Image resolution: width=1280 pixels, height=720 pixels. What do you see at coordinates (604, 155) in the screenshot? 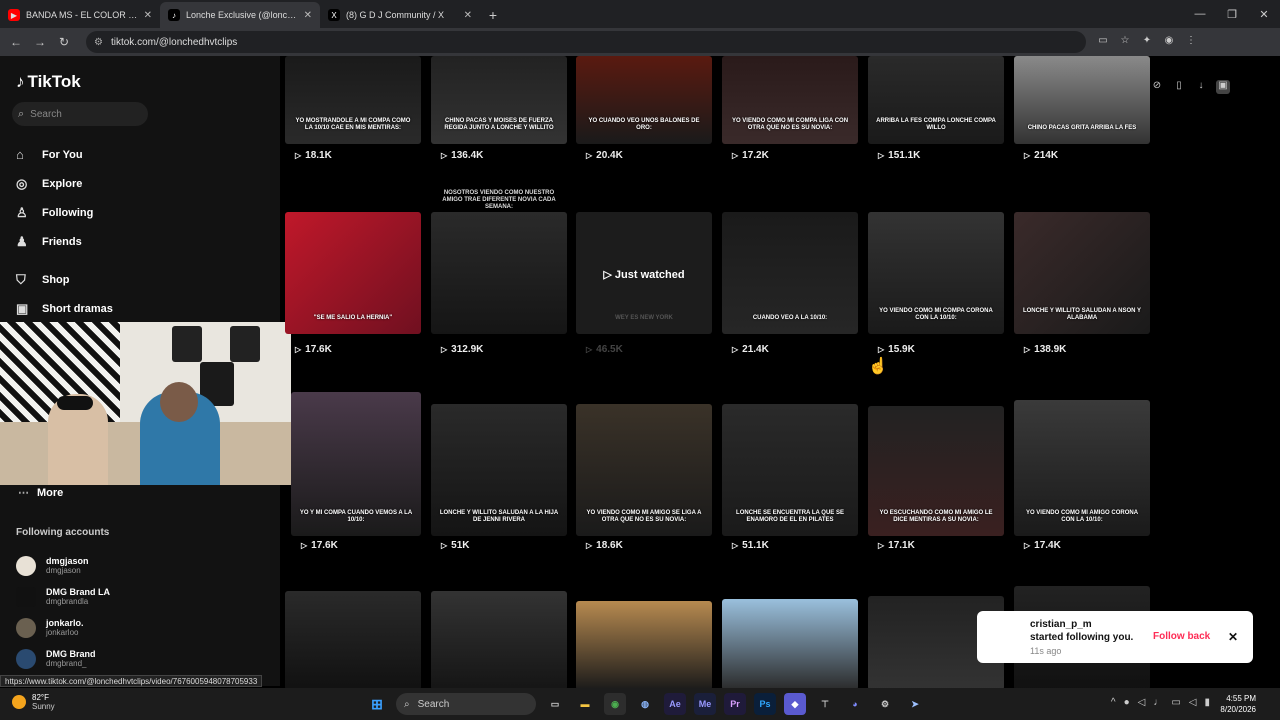
I see `view-count: ▷ 20.4K` at bounding box center [604, 155].